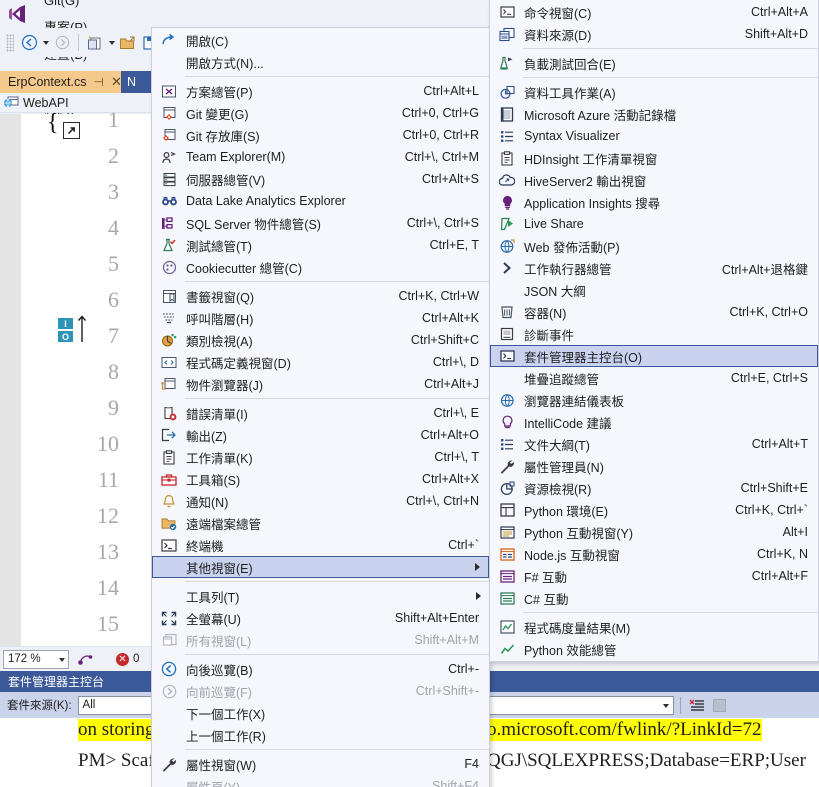 This screenshot has height=787, width=819. I want to click on editor-tab-next: N, so click(138, 82).